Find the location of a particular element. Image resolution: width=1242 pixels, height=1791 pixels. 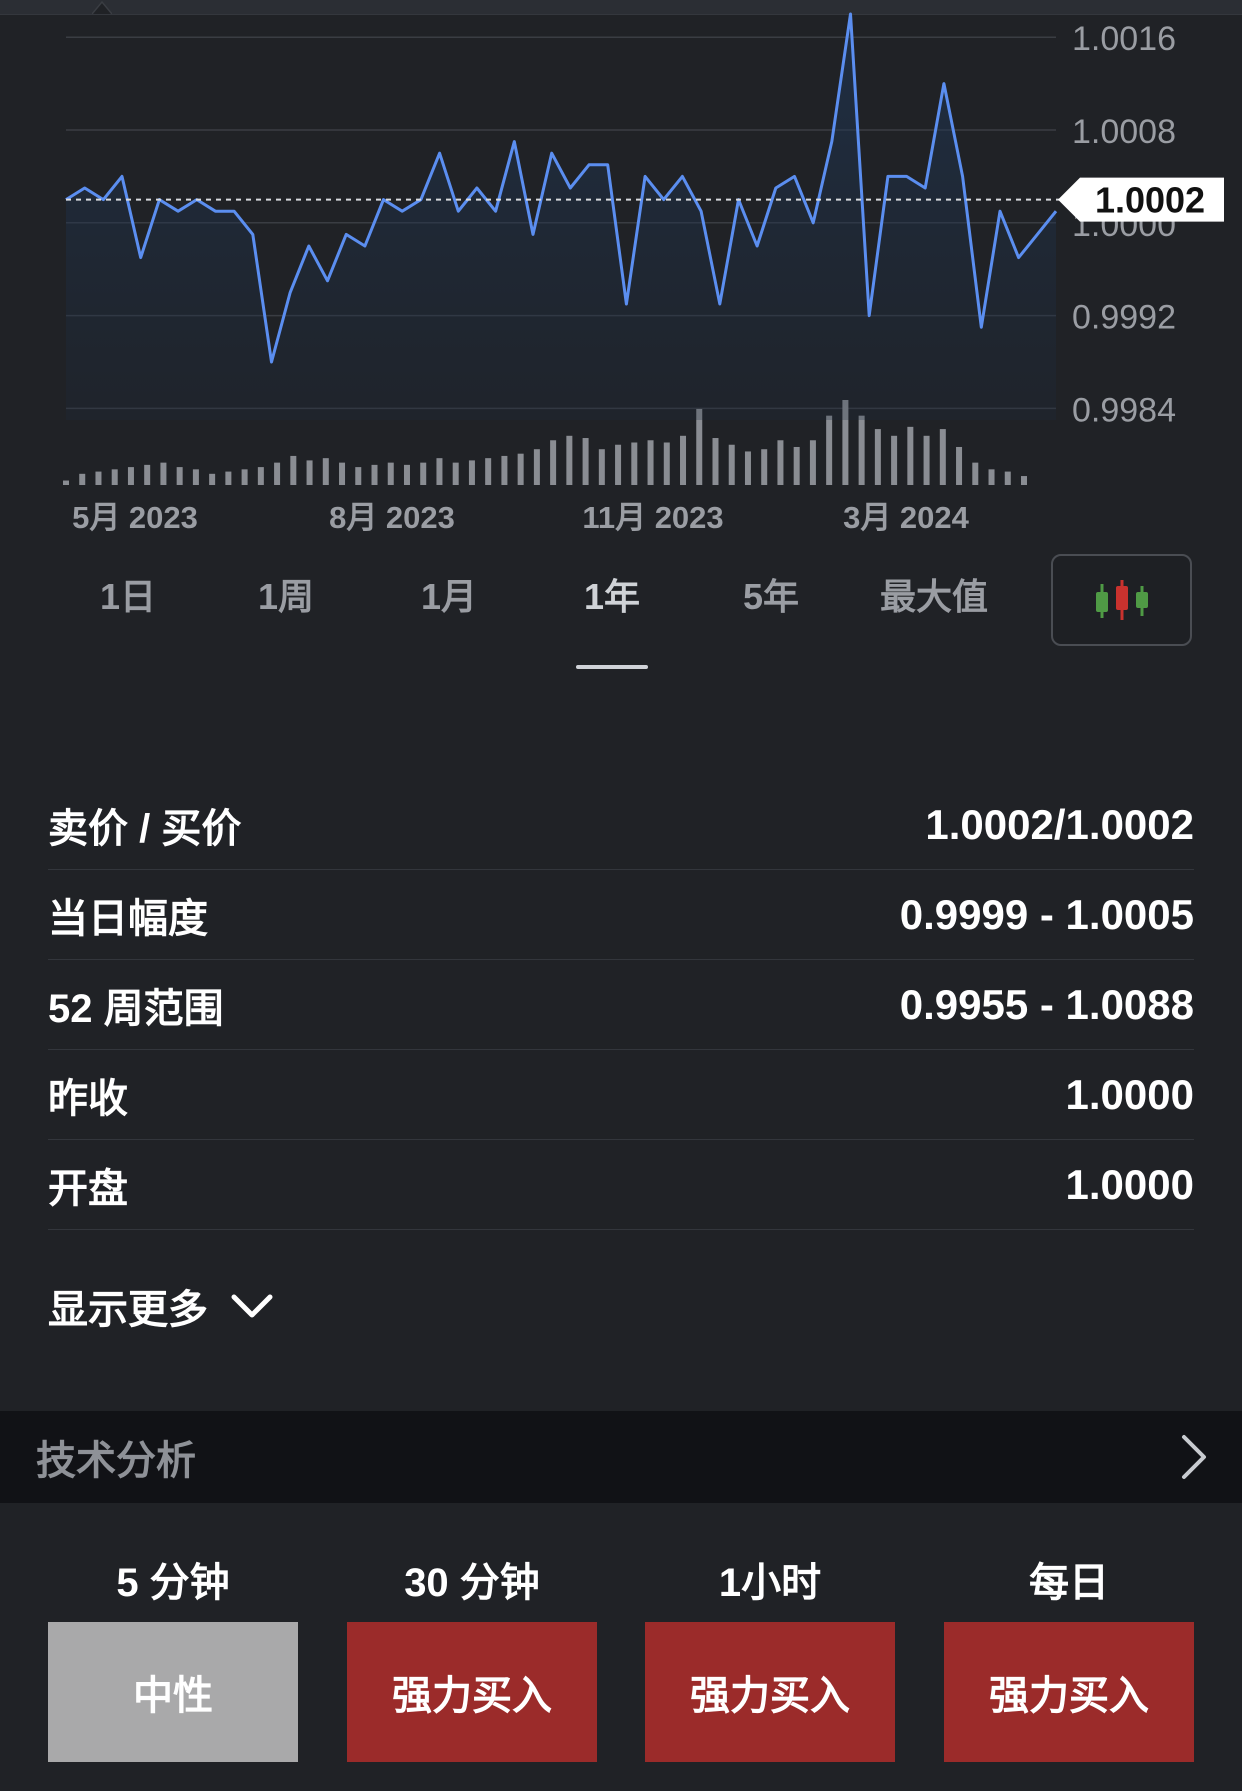

signal-col-daily: 每日 强力买入 is located at coordinates (1069, 1655).